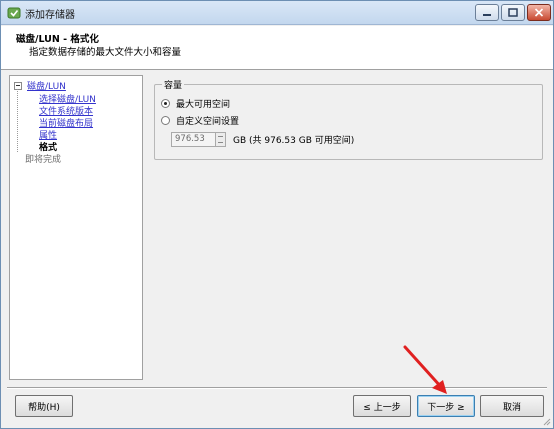 The width and height of the screenshot is (554, 429). I want to click on cancel-button: 取消, so click(512, 406).